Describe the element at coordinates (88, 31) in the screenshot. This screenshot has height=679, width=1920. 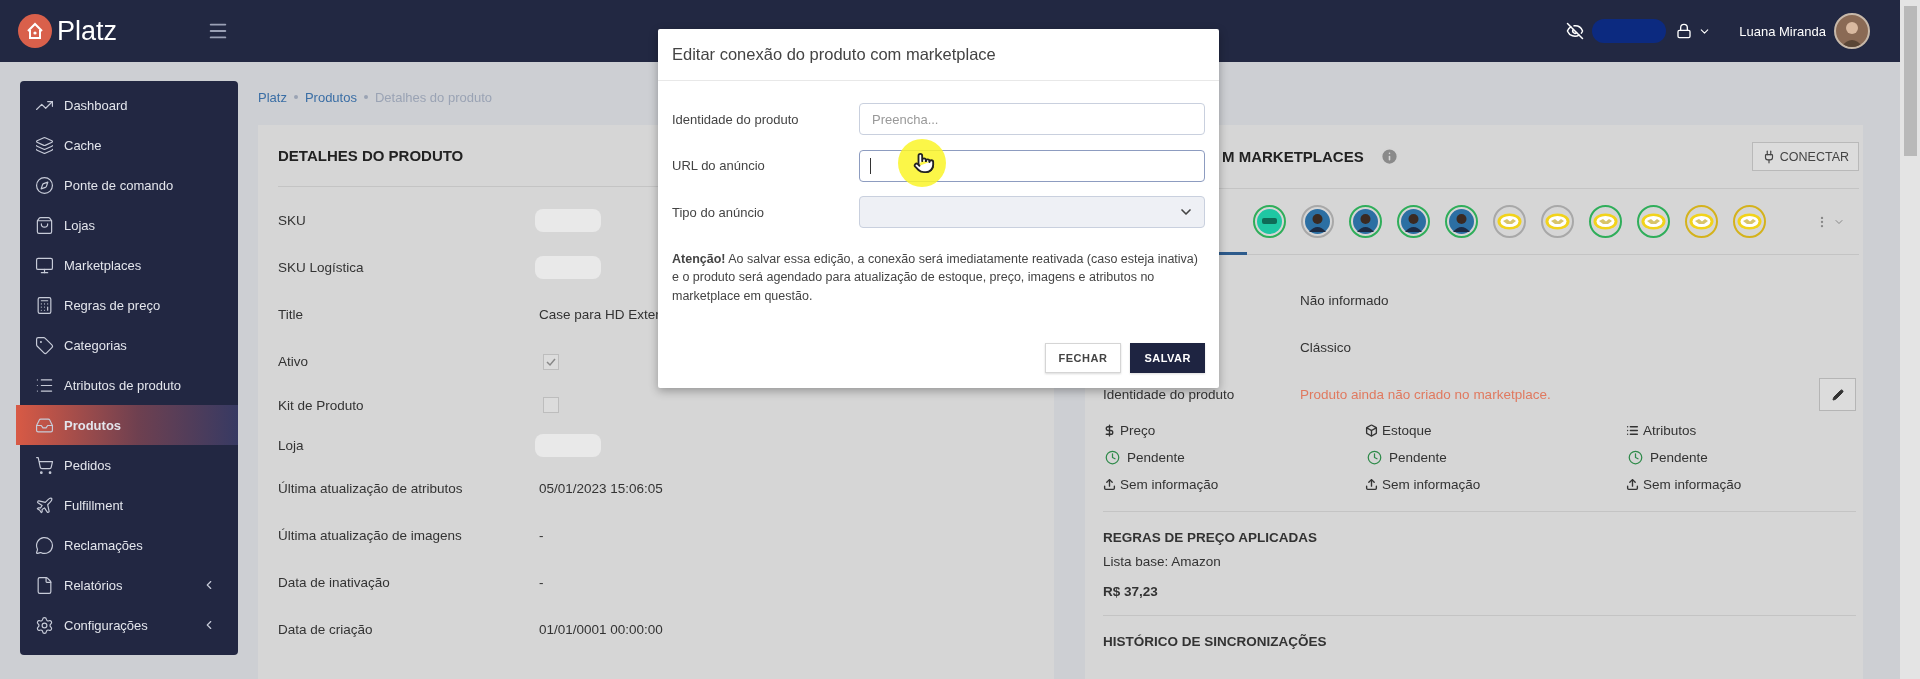
I see `brand-name: Platz` at that location.